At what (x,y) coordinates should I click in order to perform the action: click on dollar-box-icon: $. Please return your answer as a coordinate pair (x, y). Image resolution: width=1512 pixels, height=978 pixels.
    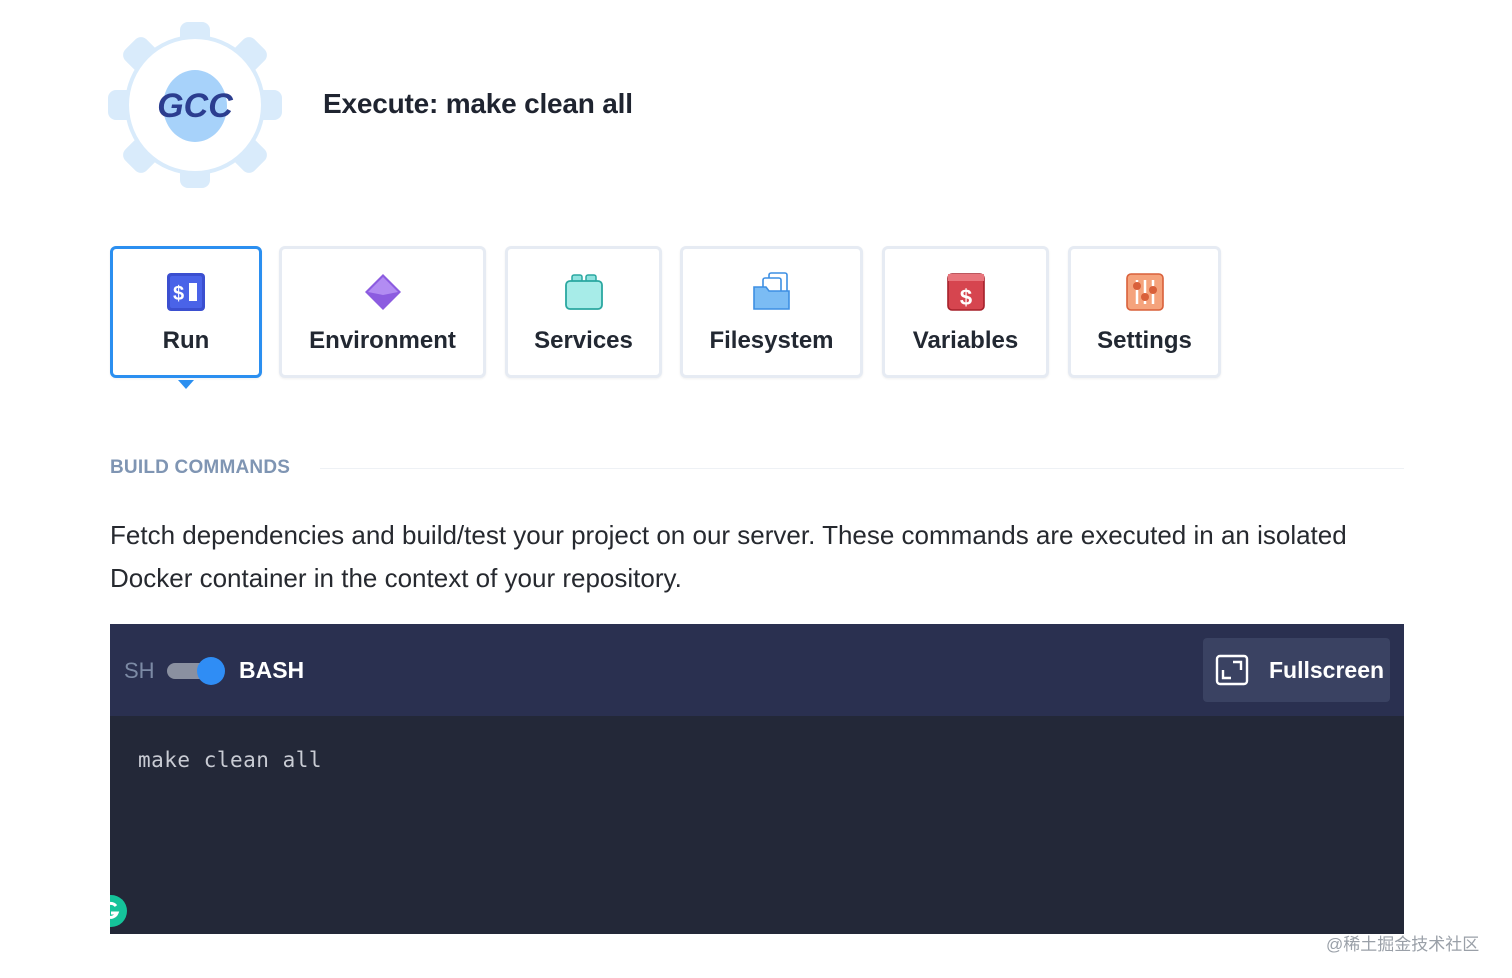
    Looking at the image, I should click on (965, 292).